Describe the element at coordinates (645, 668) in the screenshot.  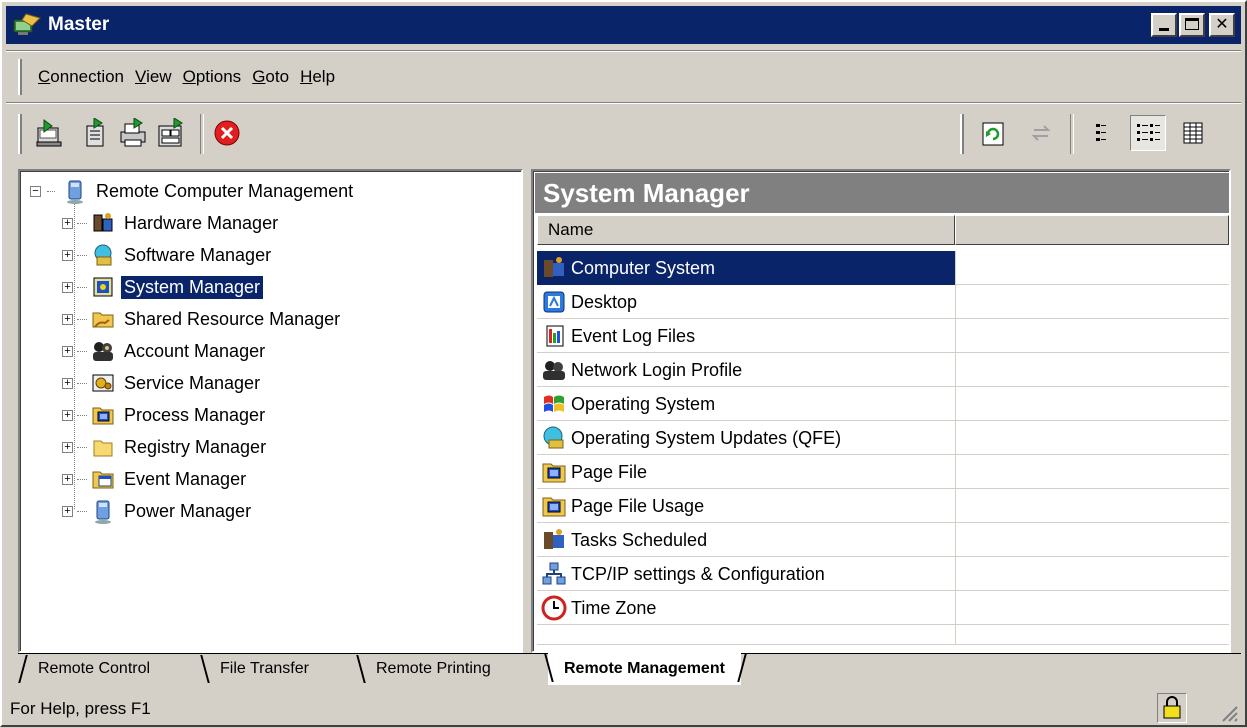
I see `tab-remote-management: Remote Management` at that location.